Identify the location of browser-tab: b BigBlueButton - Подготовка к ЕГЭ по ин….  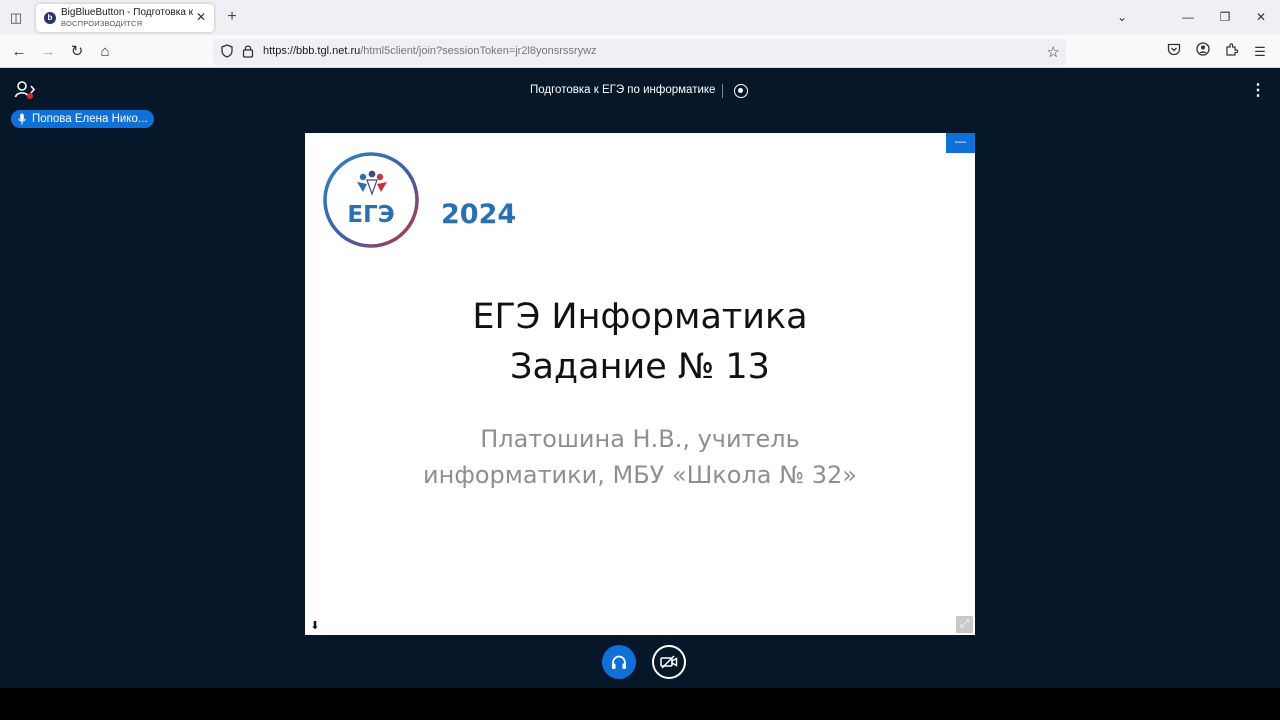
(125, 18).